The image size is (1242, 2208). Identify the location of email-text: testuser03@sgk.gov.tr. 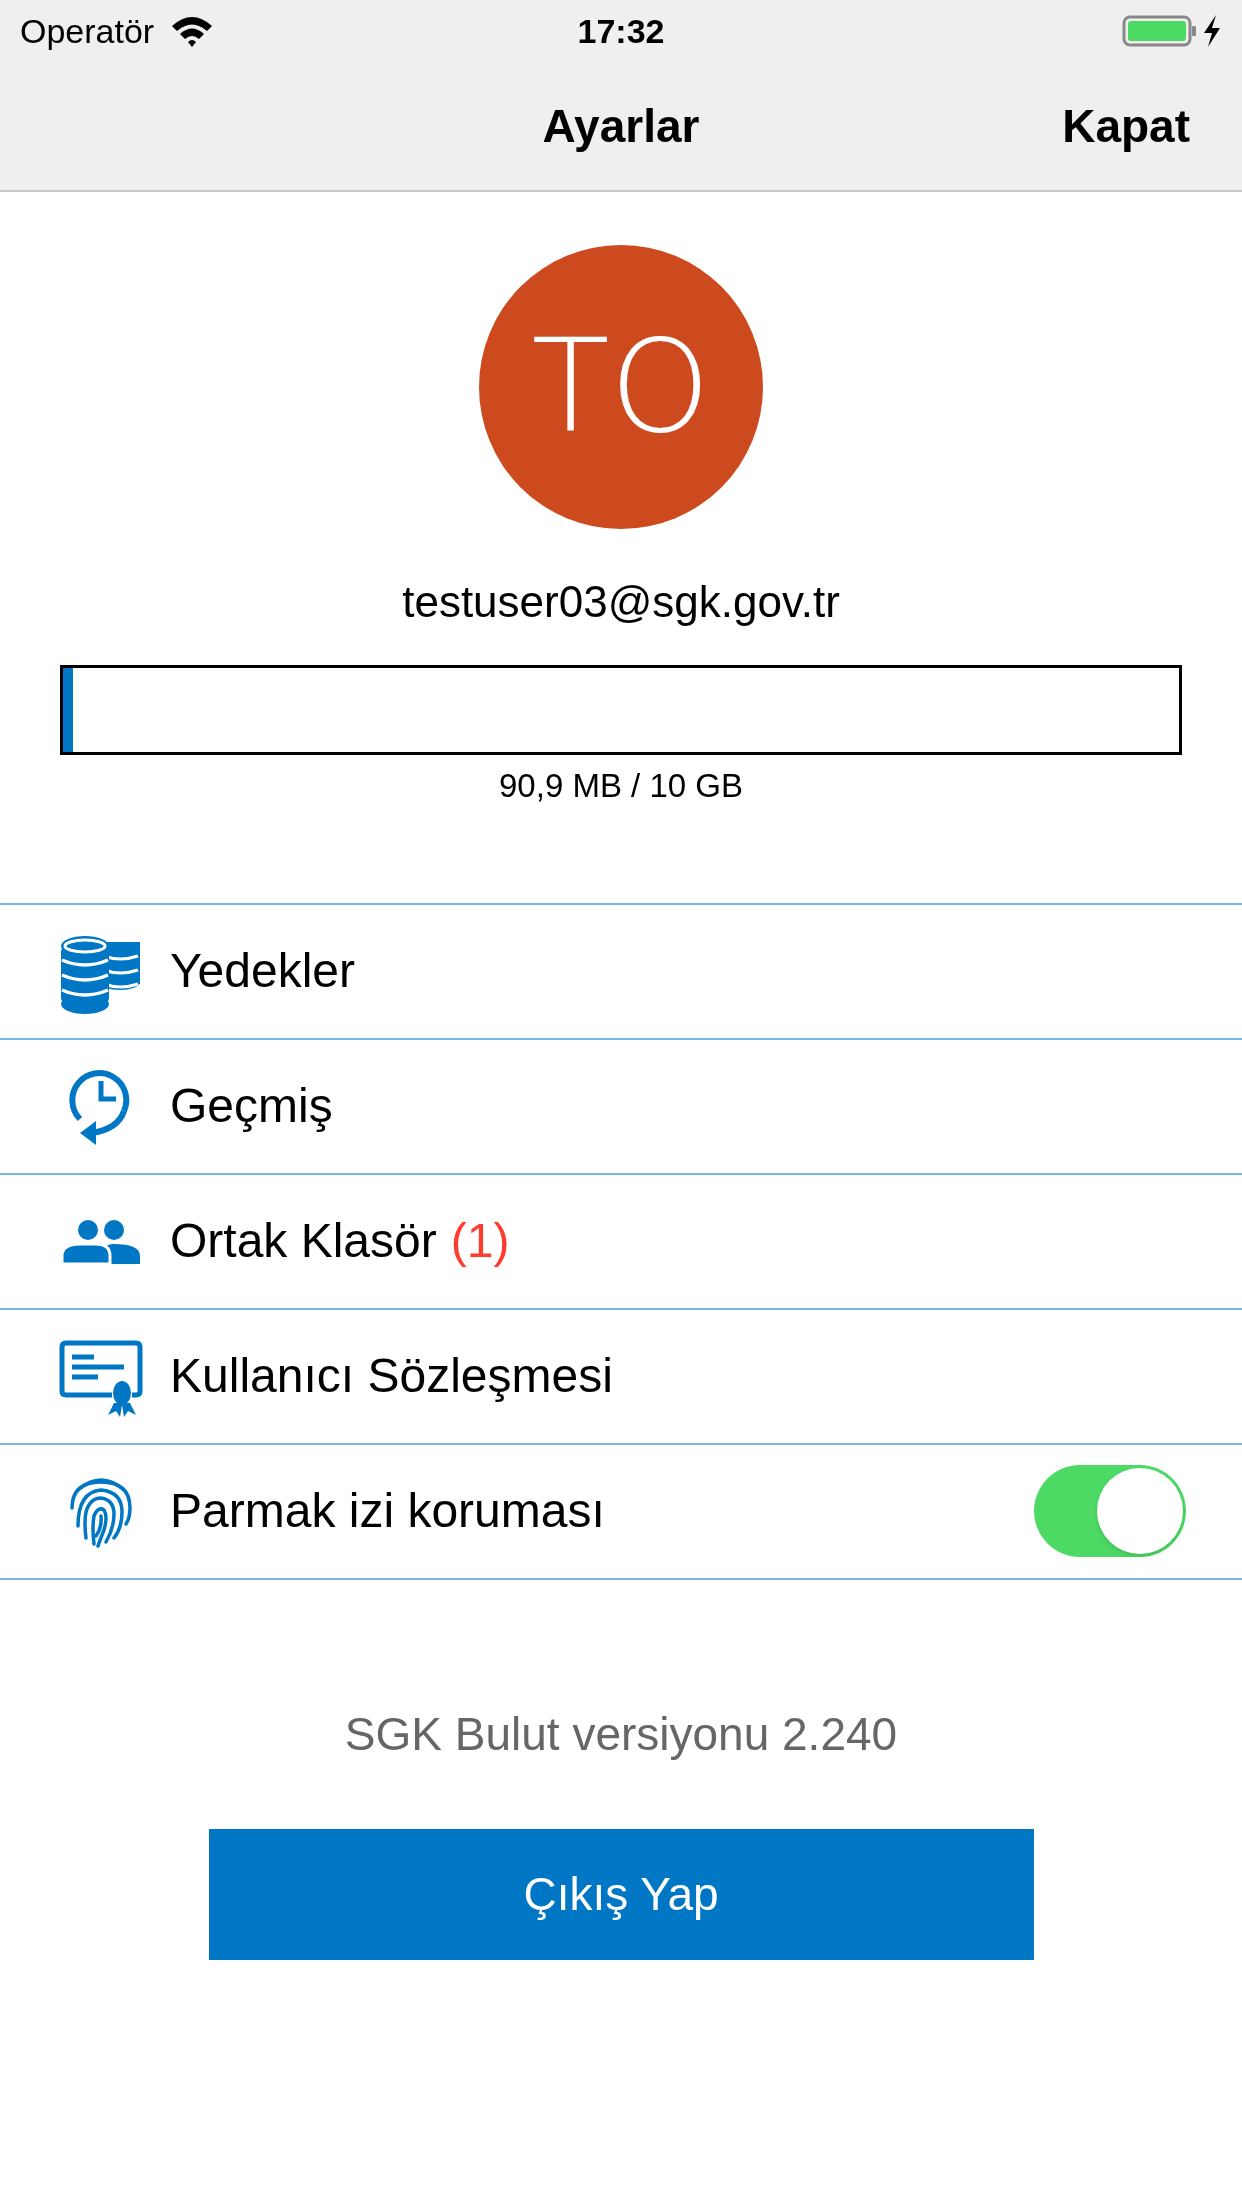
(621, 602).